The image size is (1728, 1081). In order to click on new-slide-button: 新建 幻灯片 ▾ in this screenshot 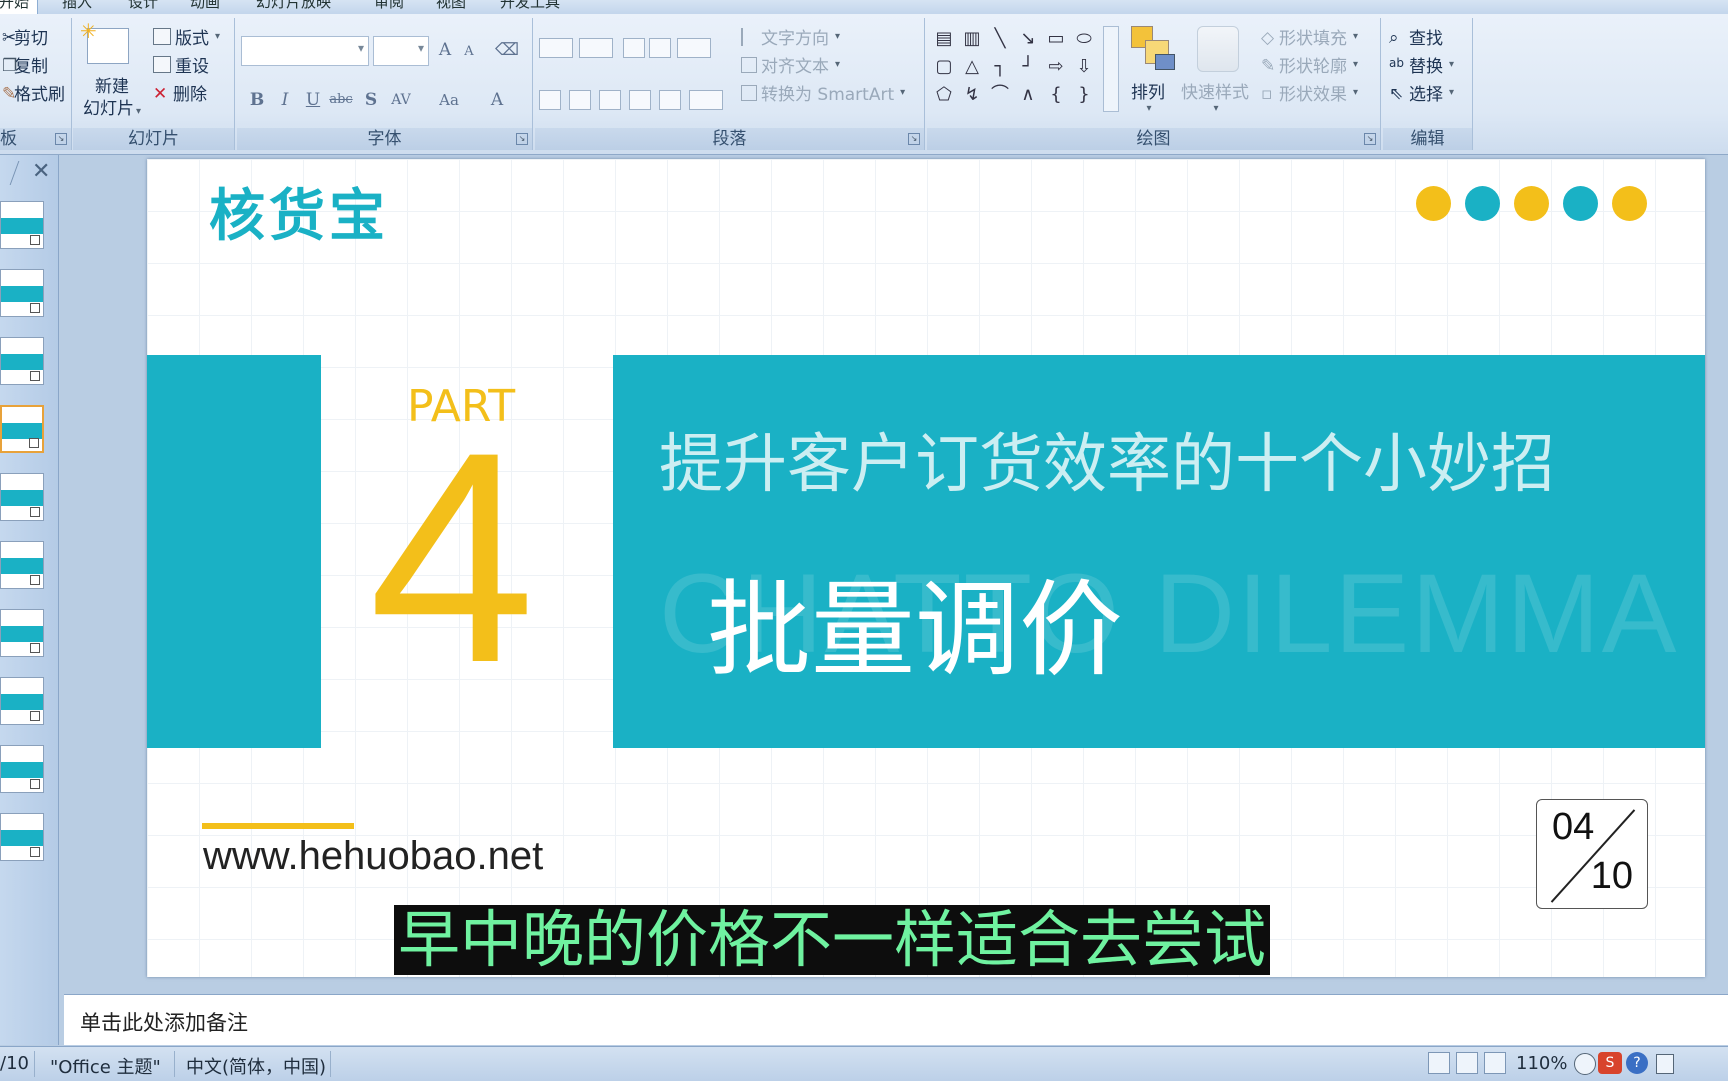, I will do `click(112, 99)`.